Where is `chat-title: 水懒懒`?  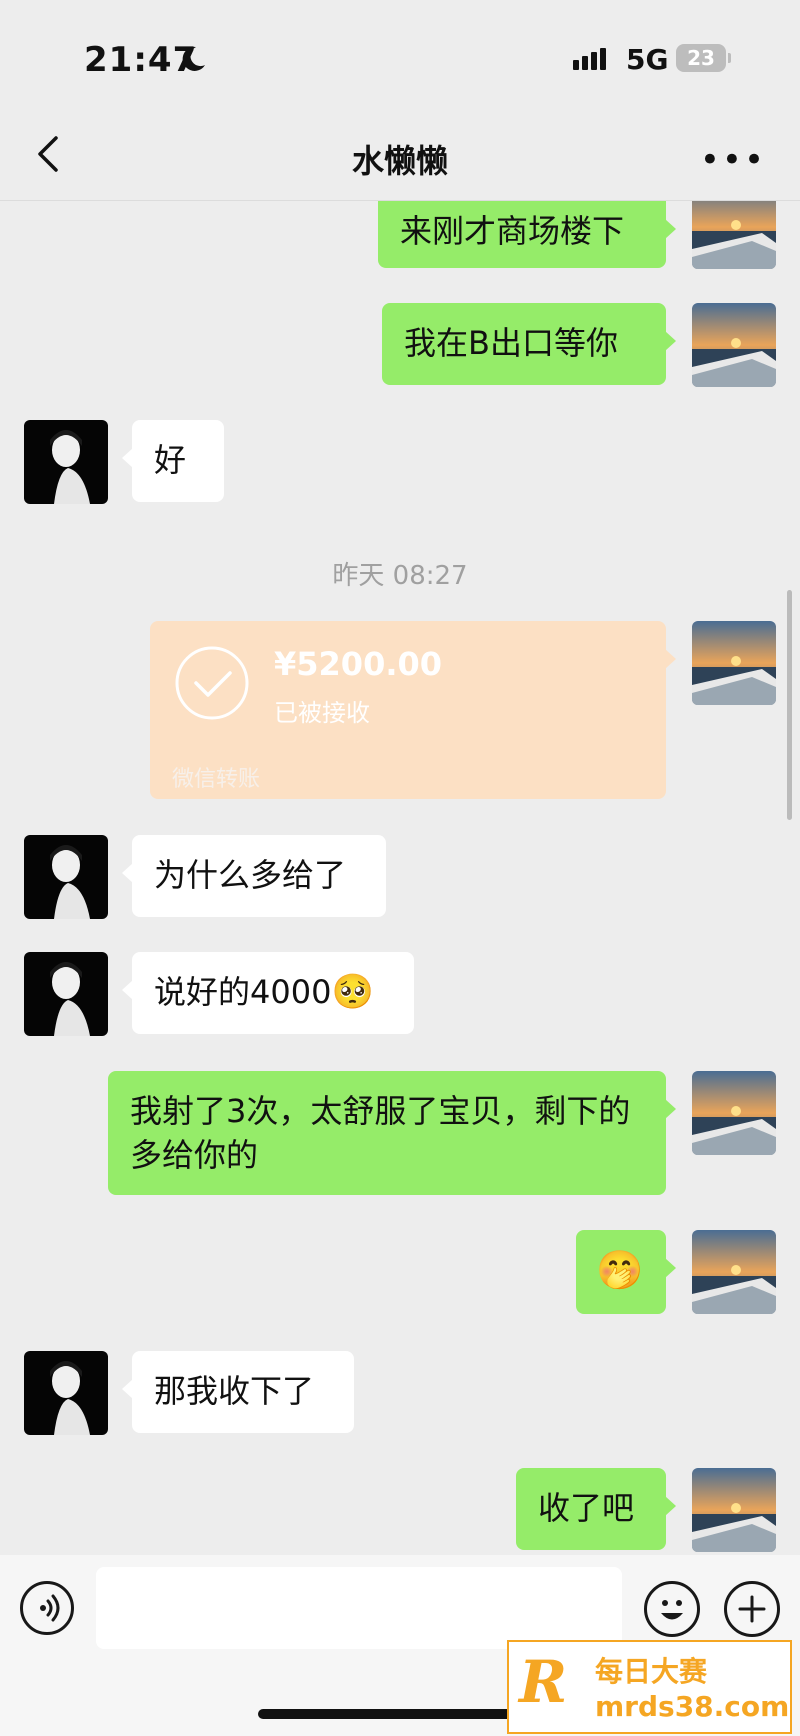
chat-title: 水懒懒 is located at coordinates (399, 161).